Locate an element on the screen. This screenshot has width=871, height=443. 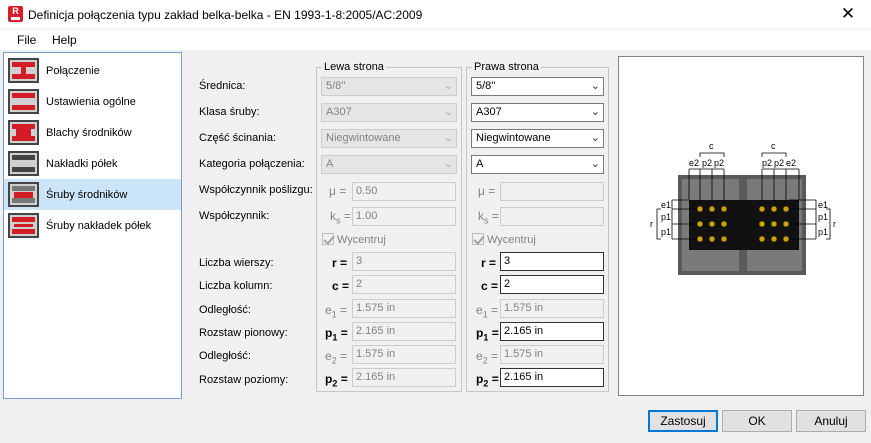
right-coefficient-input is located at coordinates (552, 216).